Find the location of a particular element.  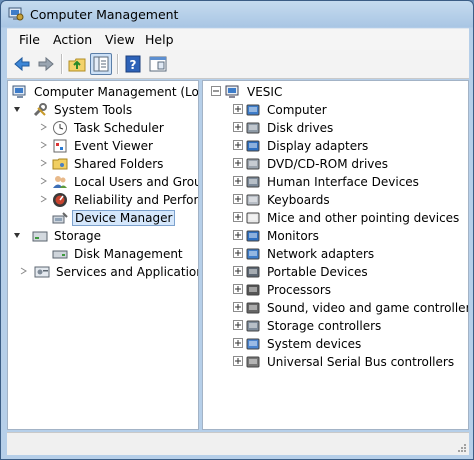

up-folder-icon is located at coordinates (77, 64).